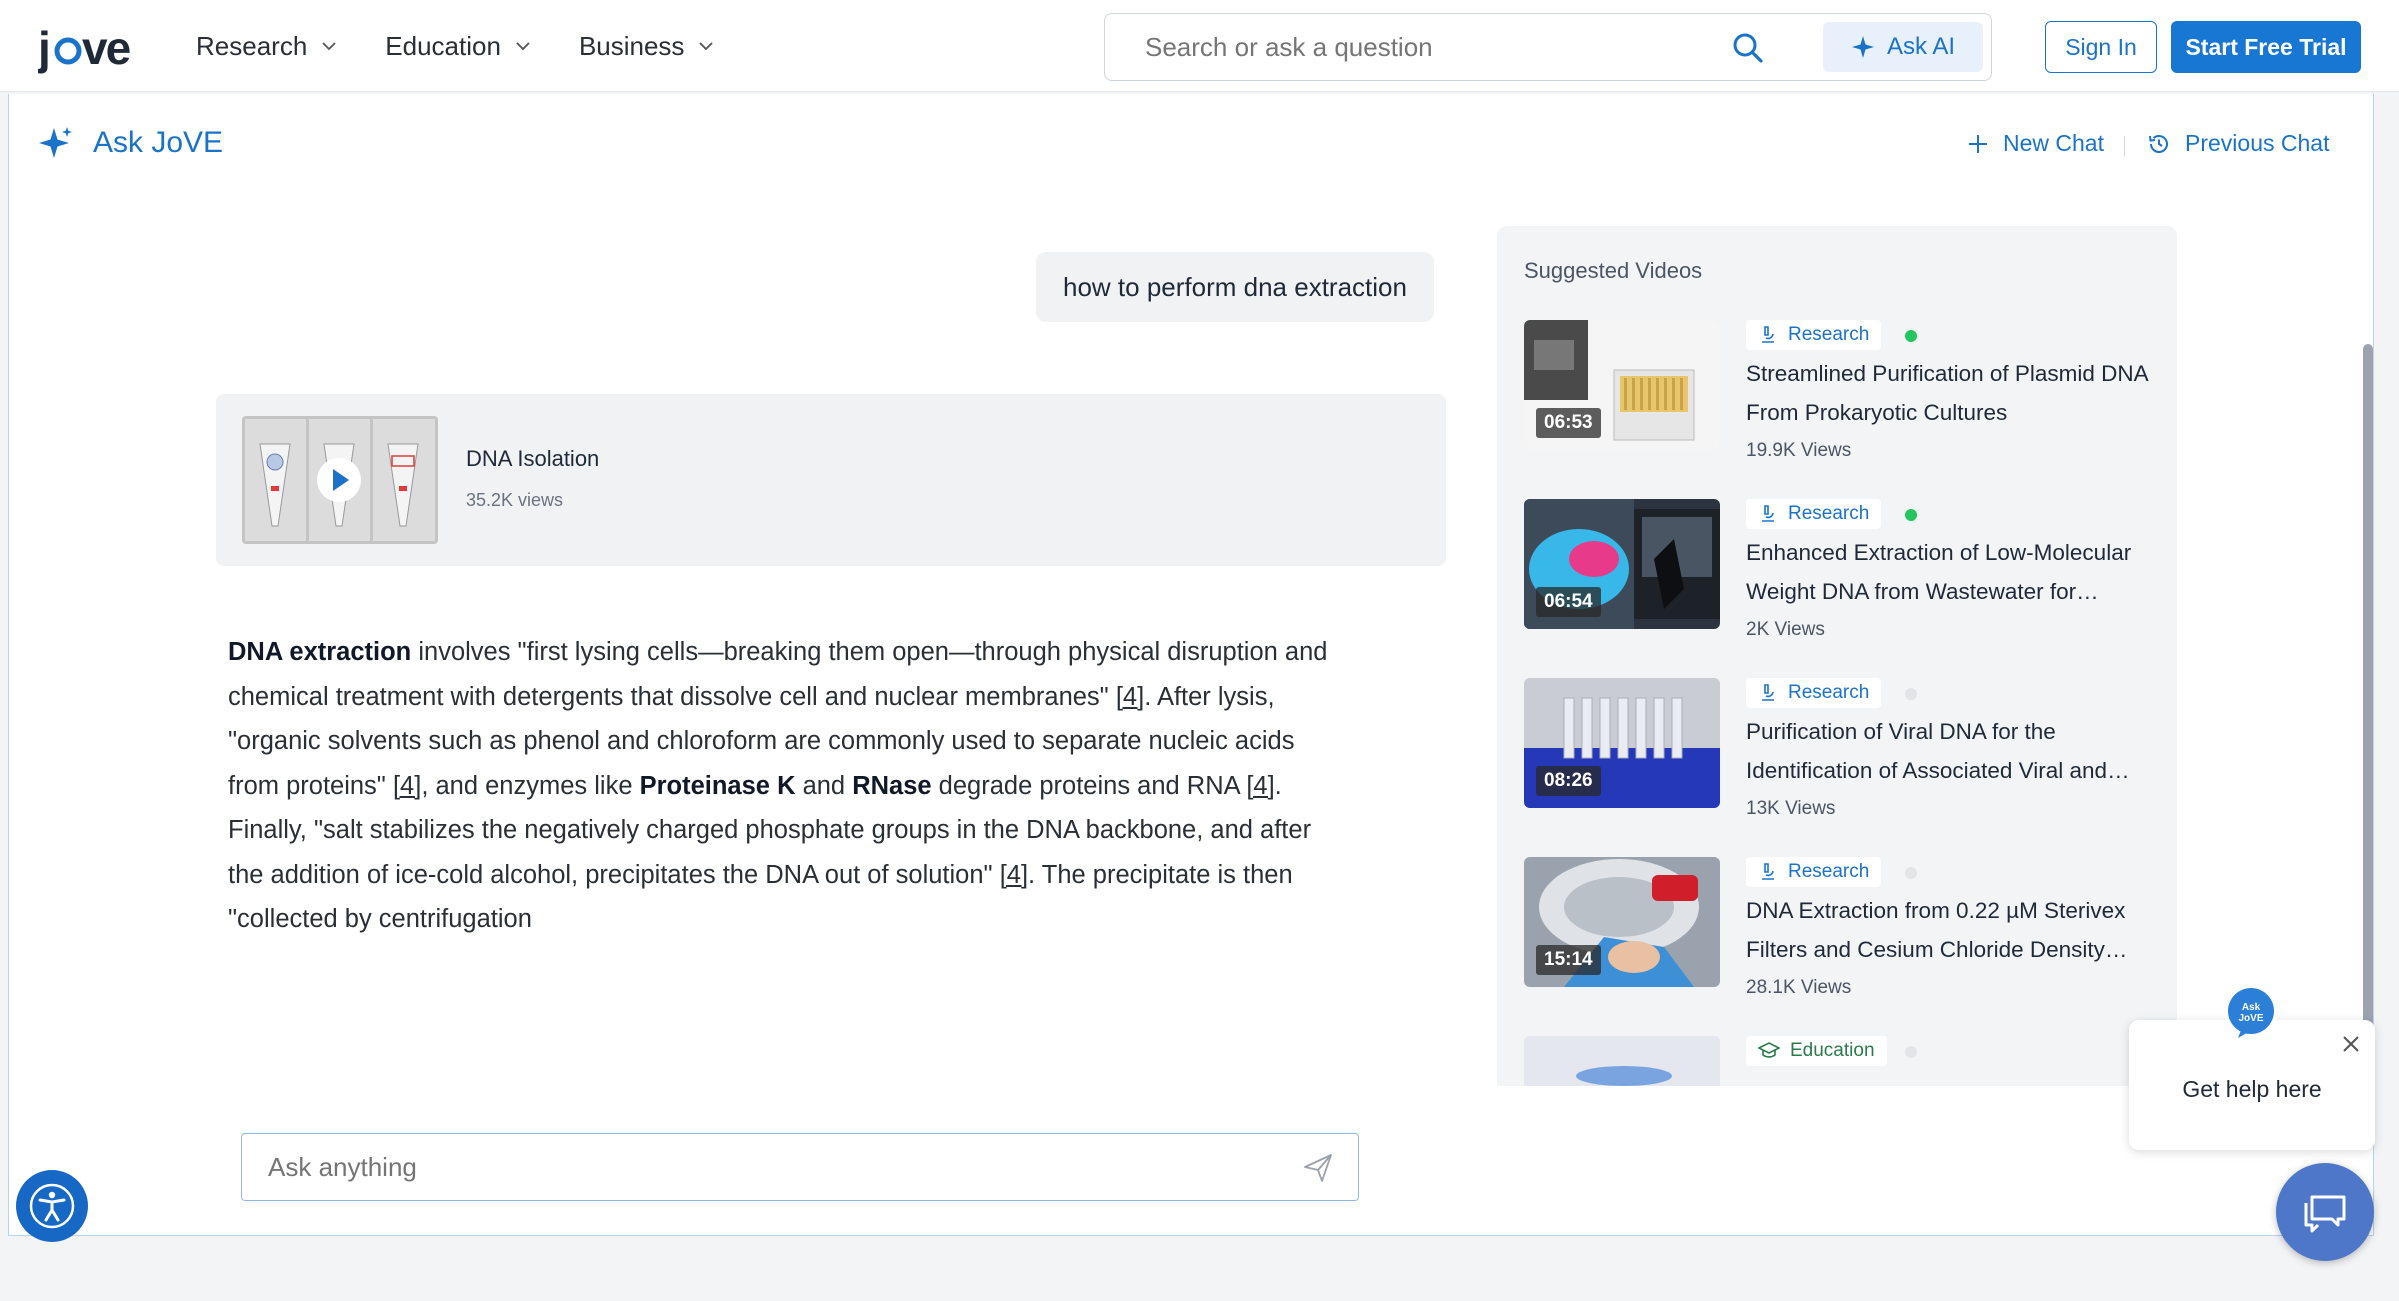 Image resolution: width=2399 pixels, height=1301 pixels. I want to click on help-text: Get help here, so click(2252, 1089).